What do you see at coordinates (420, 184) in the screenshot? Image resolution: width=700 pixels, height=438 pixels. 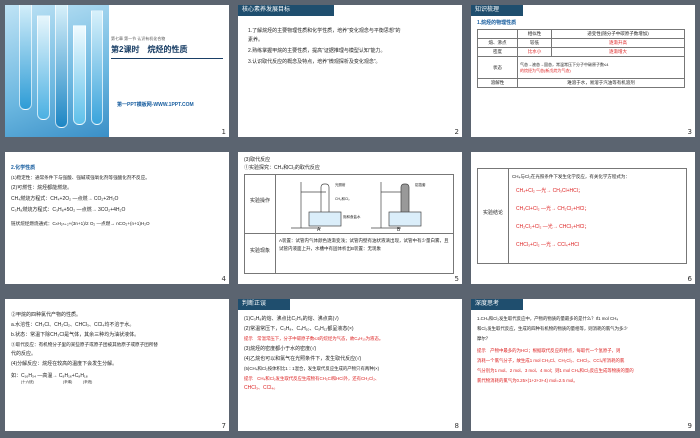 I see `label-foil: 铝箔套` at bounding box center [420, 184].